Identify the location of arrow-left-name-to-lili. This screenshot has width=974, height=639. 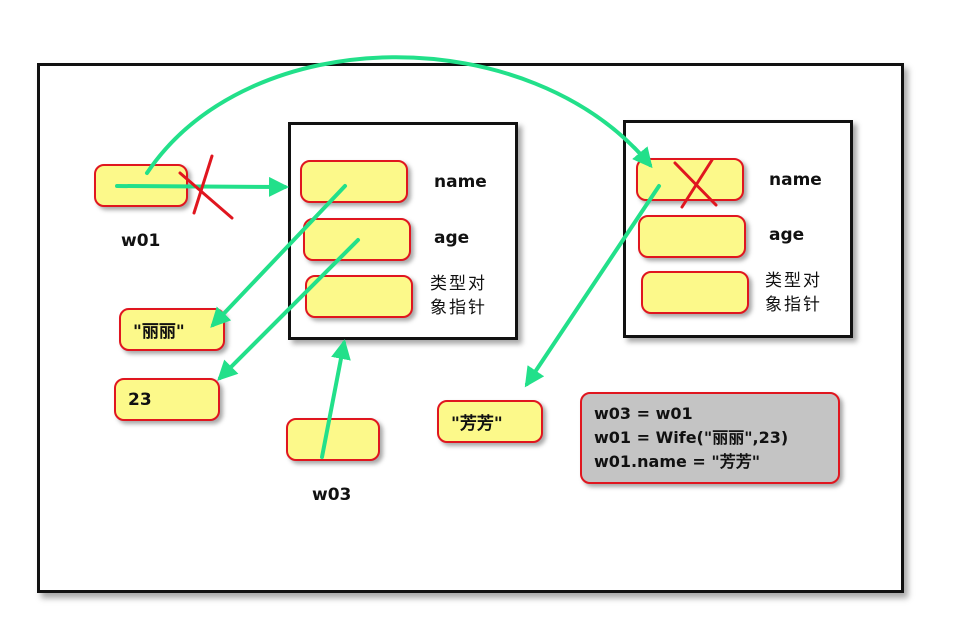
(278, 256).